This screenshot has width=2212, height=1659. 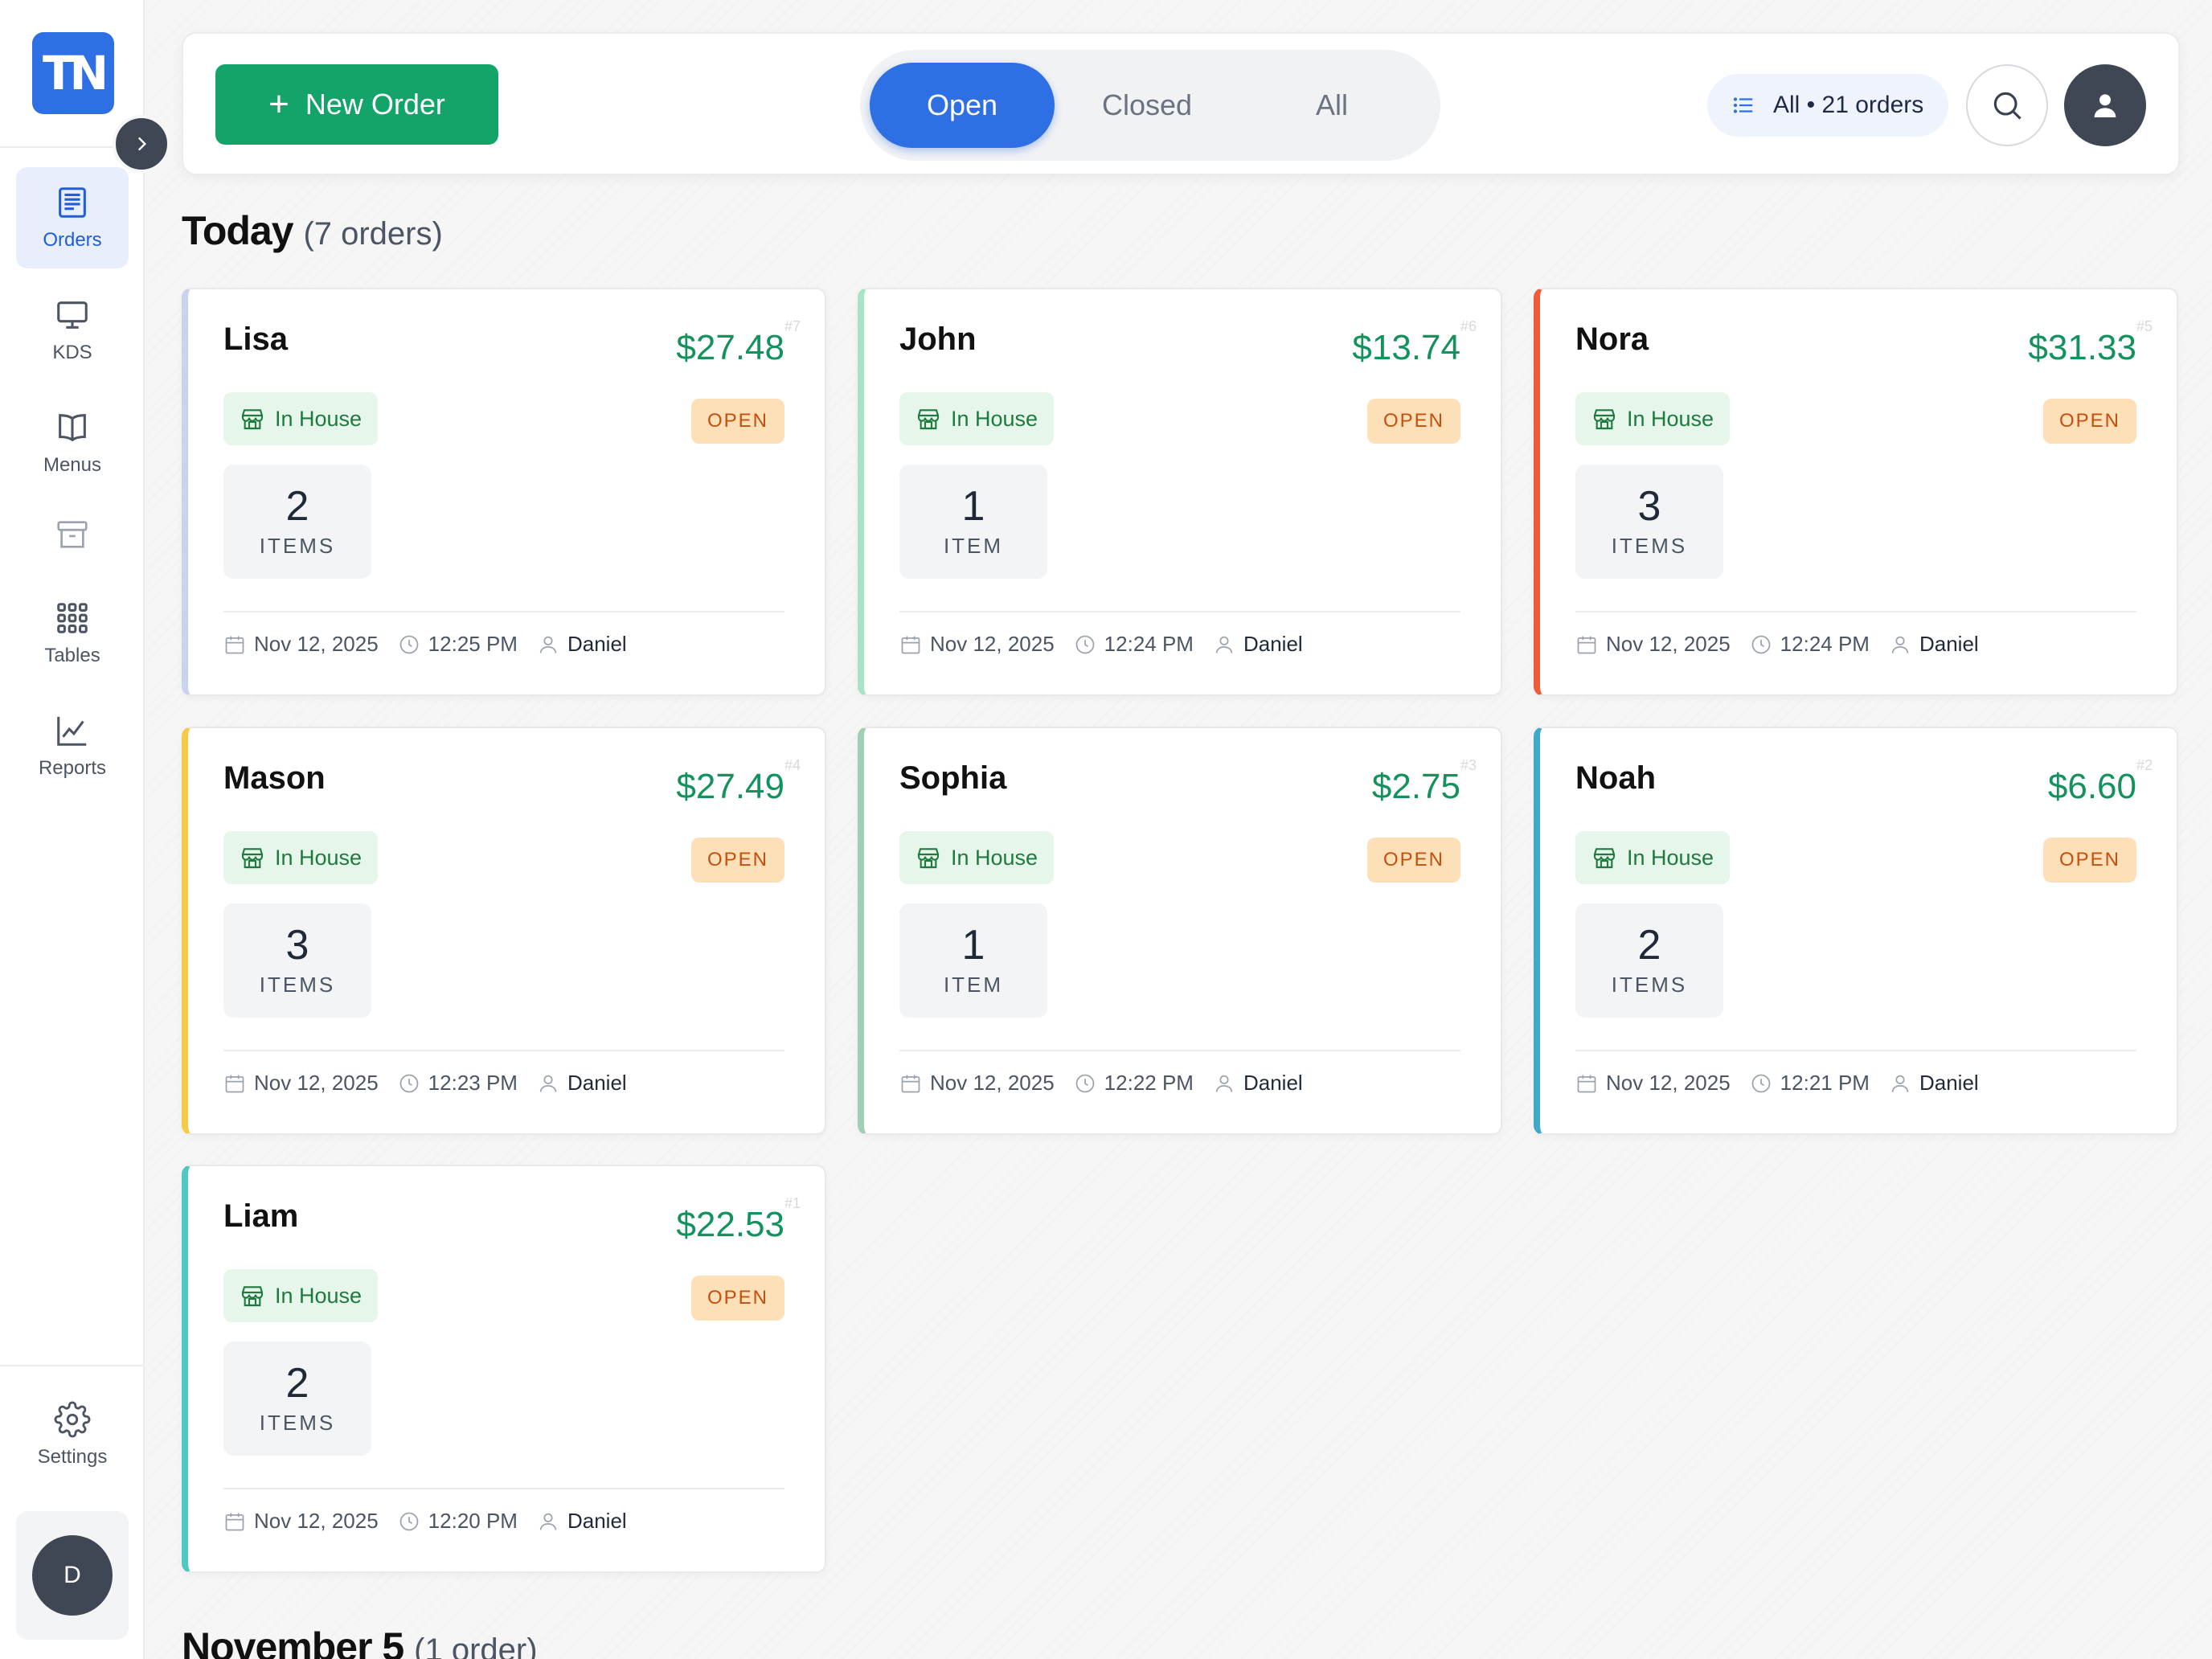 What do you see at coordinates (2007, 105) in the screenshot?
I see `search-button` at bounding box center [2007, 105].